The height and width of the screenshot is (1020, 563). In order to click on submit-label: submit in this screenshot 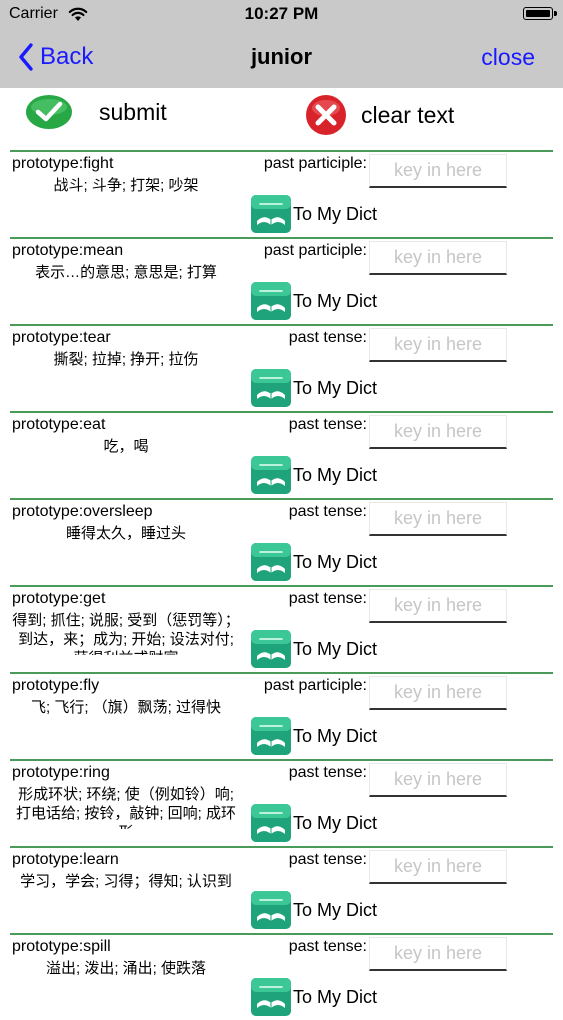, I will do `click(133, 111)`.